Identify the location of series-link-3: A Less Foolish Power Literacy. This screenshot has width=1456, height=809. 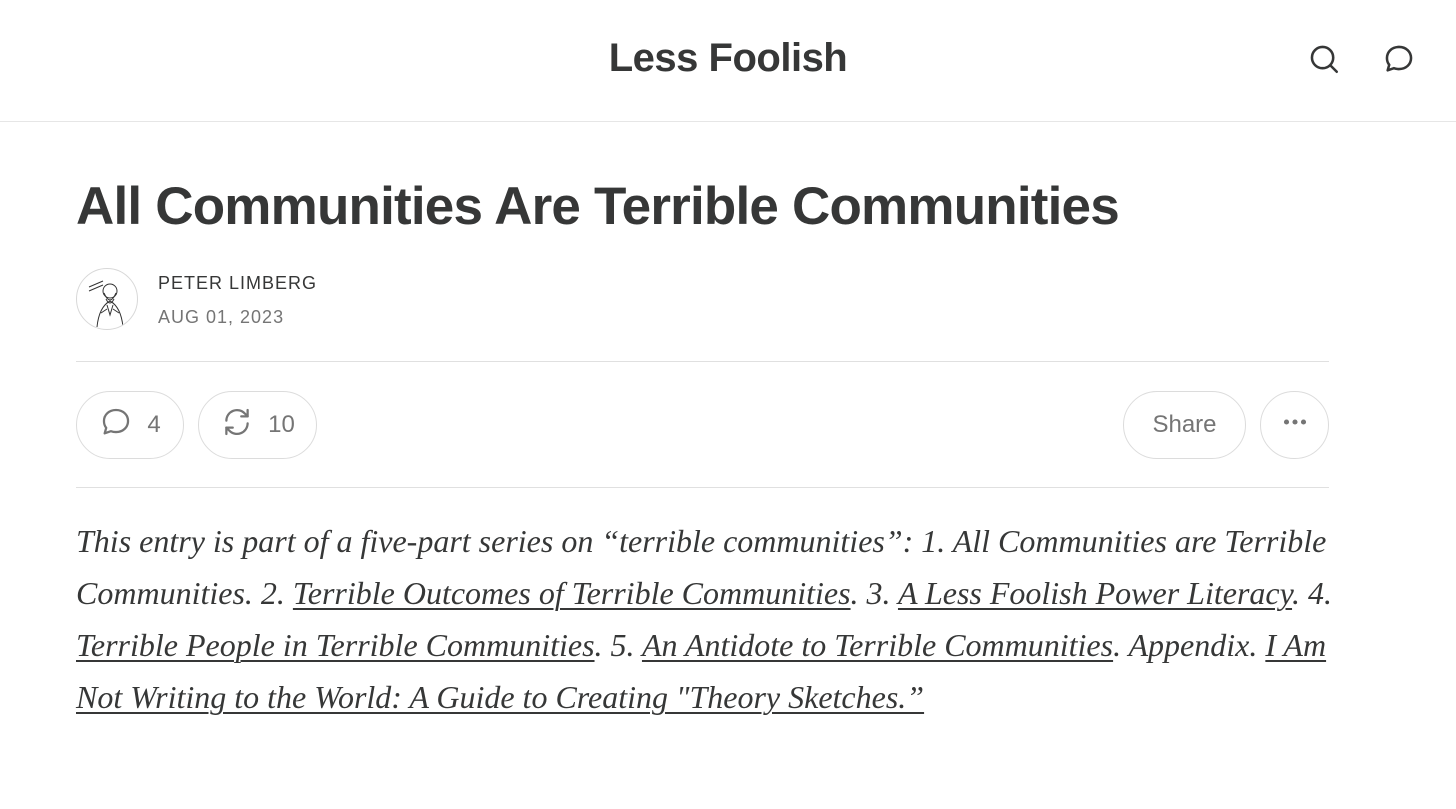
(1095, 593).